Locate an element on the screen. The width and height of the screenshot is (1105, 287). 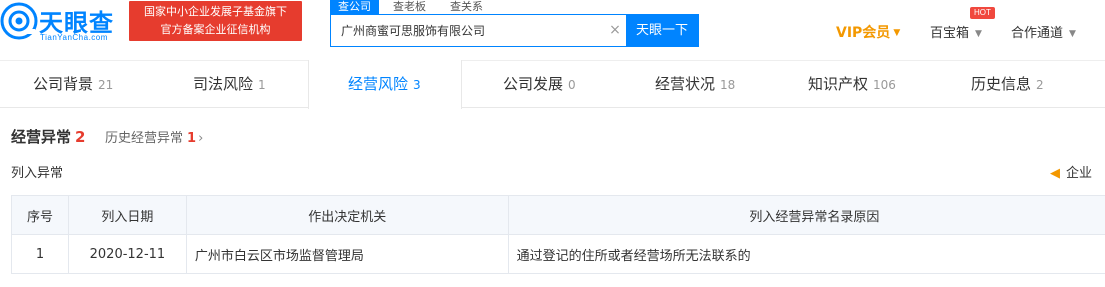
logo: 天眼查 TianYanCha.com is located at coordinates (62, 22).